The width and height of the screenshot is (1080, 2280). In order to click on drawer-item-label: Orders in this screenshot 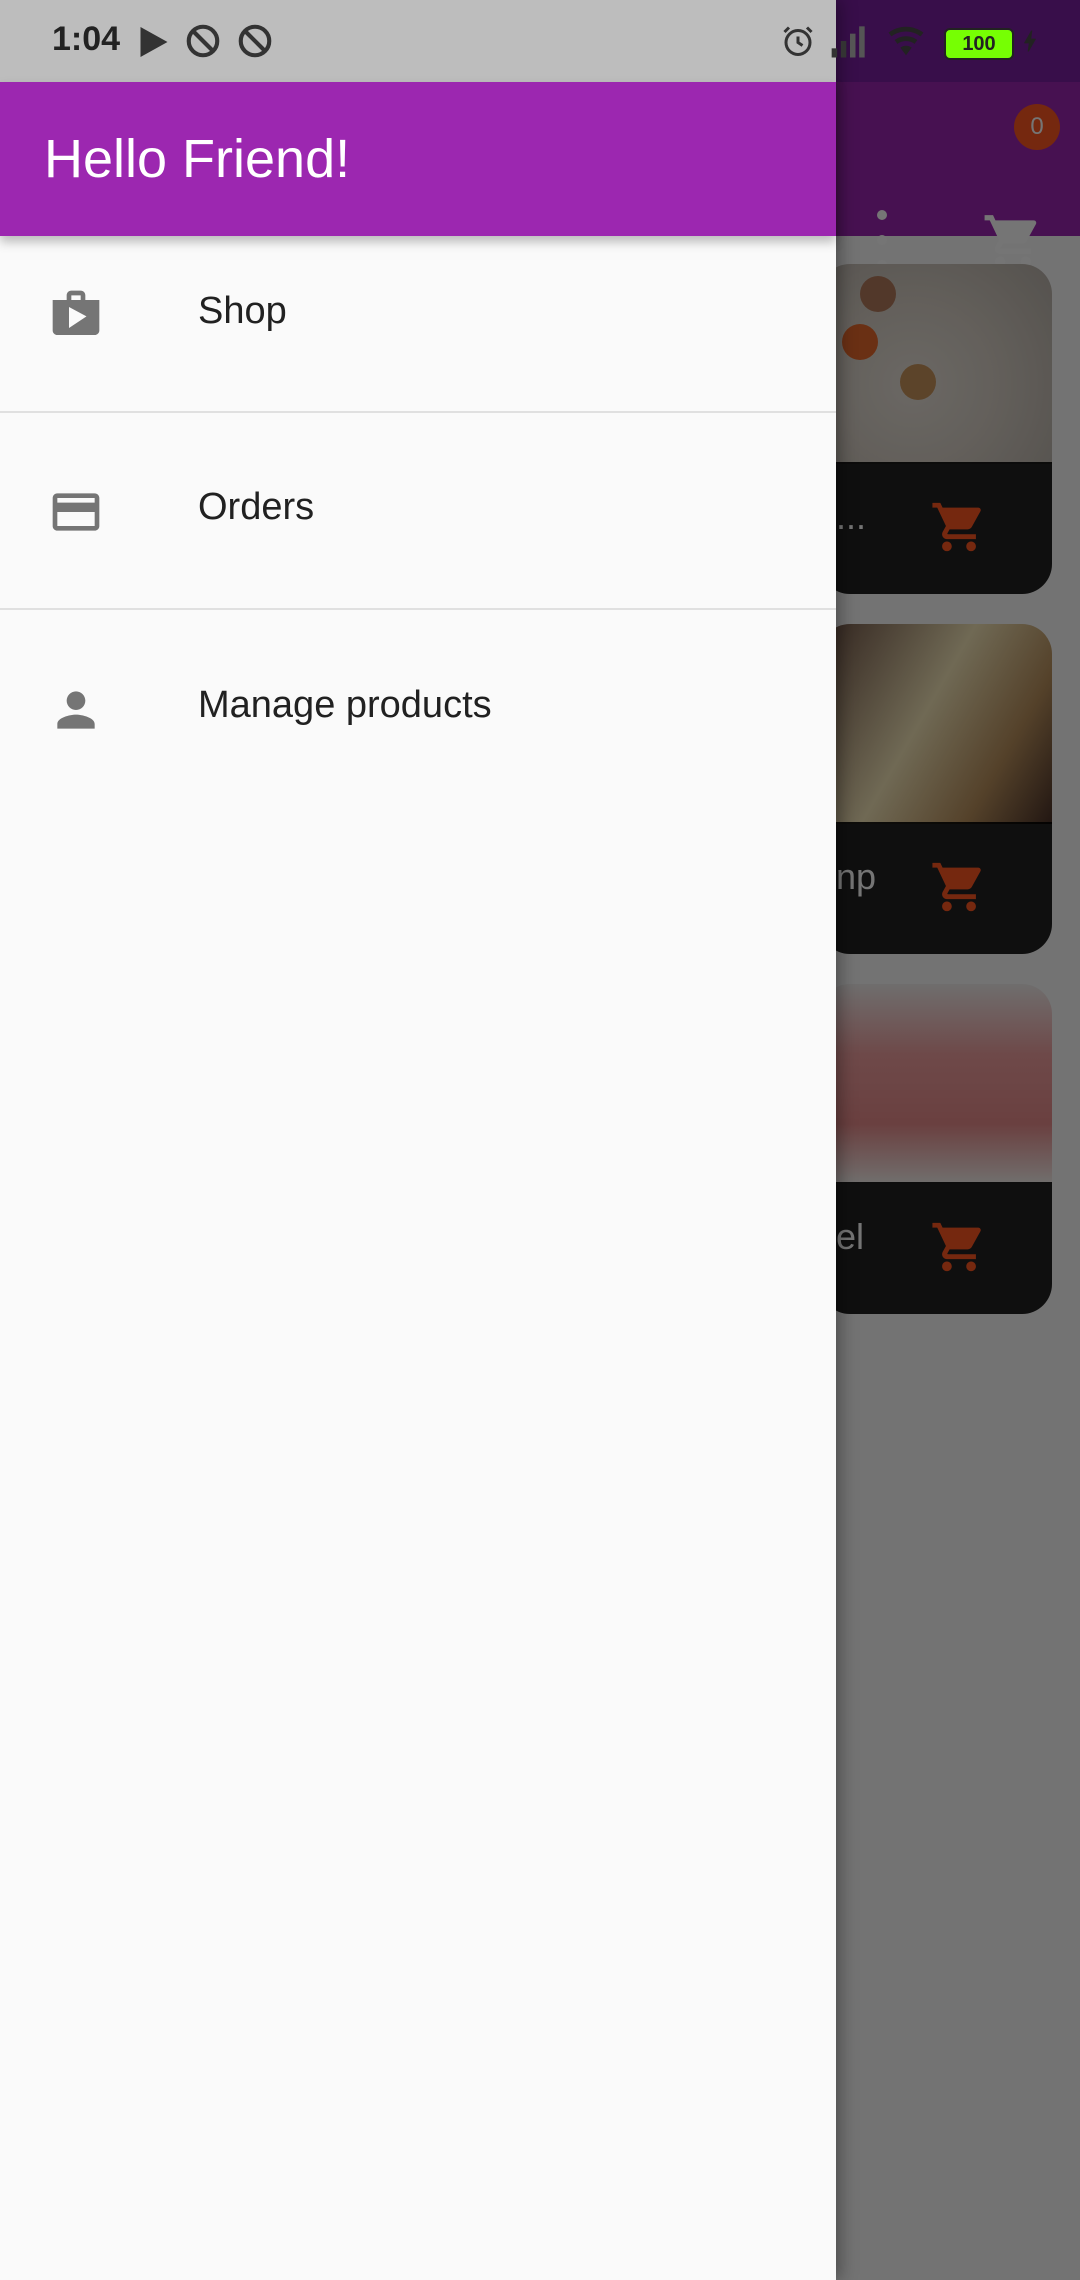, I will do `click(256, 507)`.